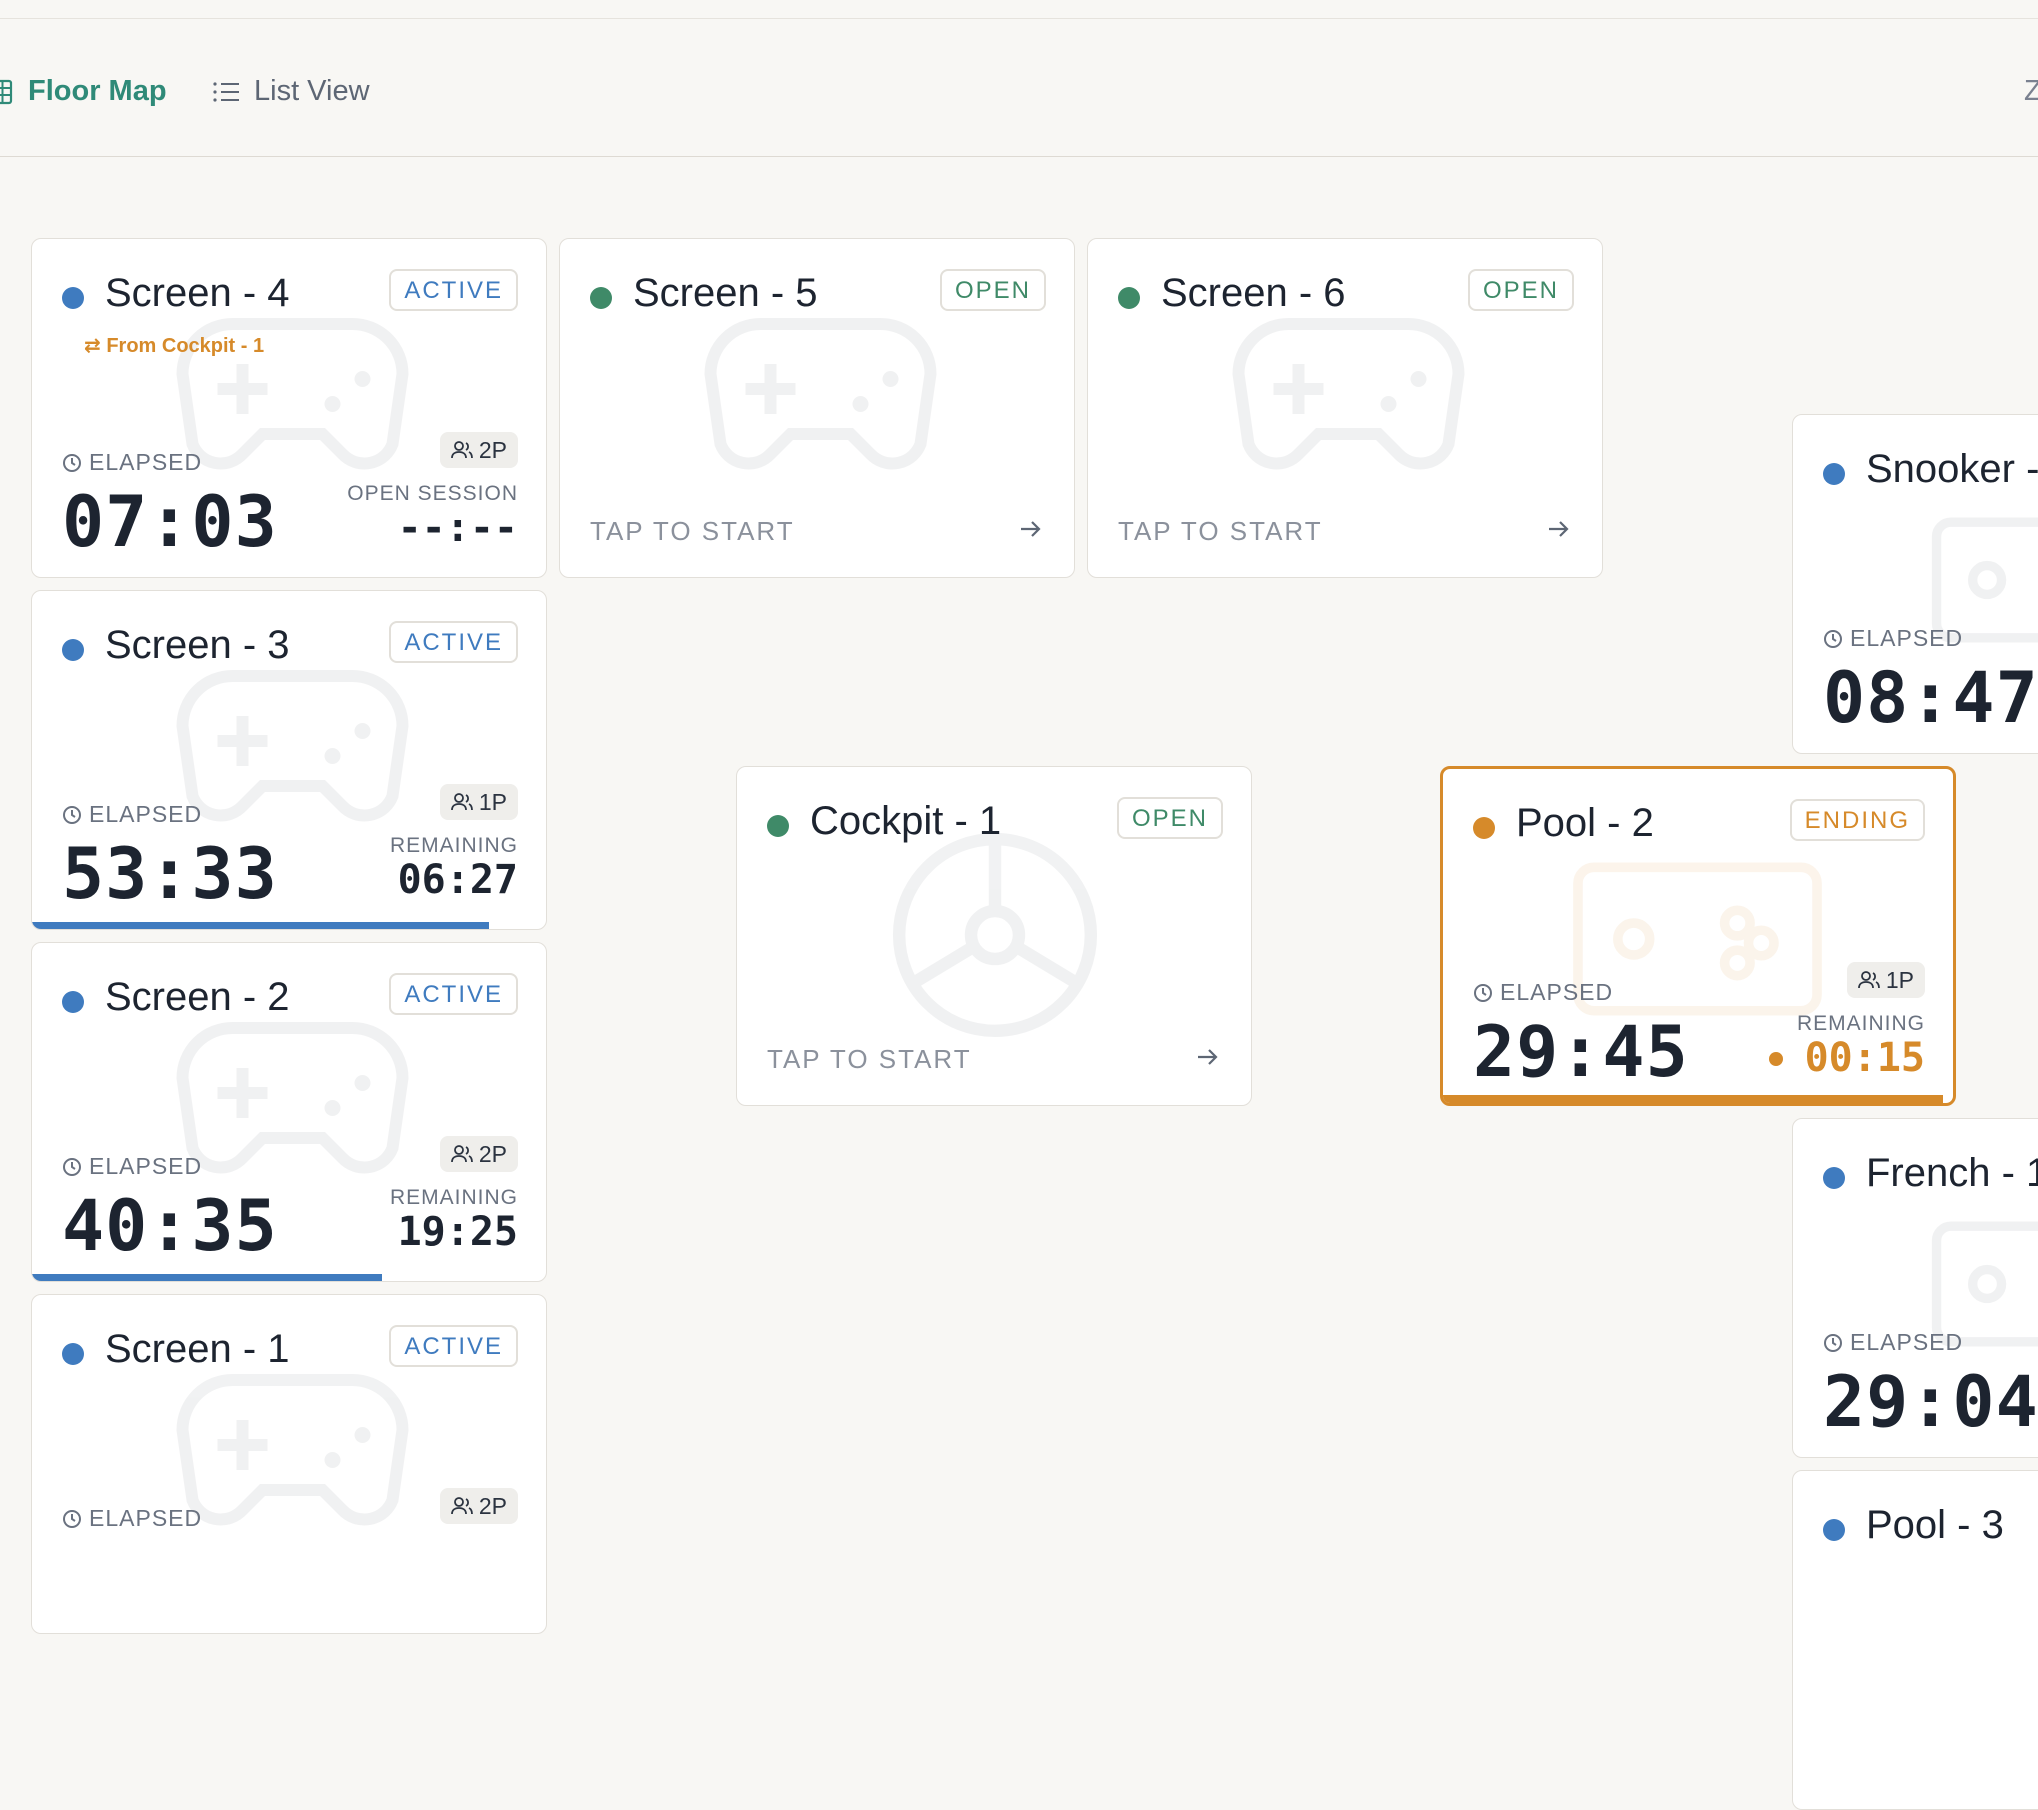 The image size is (2038, 1810). I want to click on station-title: Snooker -, so click(1952, 469).